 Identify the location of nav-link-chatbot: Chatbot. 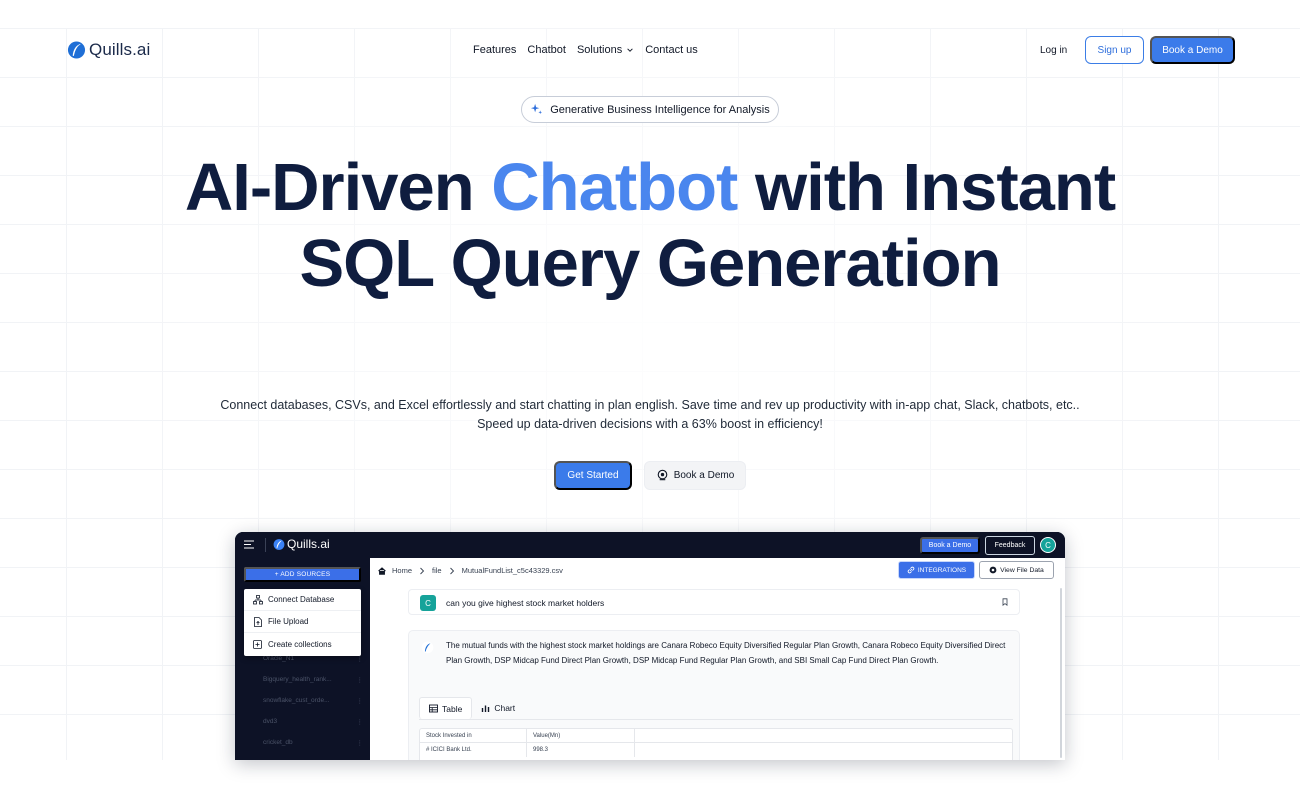
(546, 50).